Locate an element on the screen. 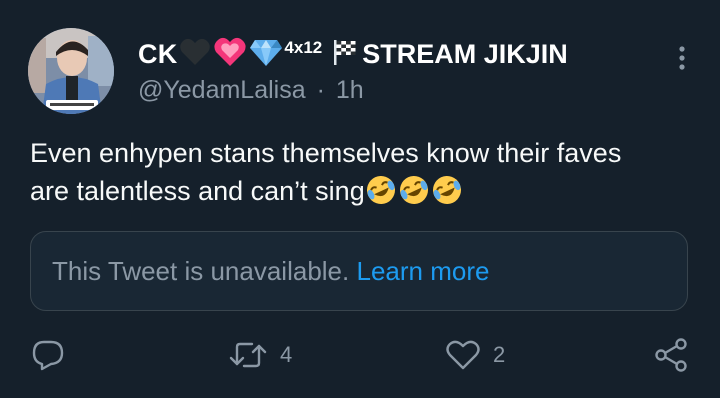 This screenshot has height=398, width=720. tweet-text-line-2-content: are talentless and can’t sing is located at coordinates (197, 191).